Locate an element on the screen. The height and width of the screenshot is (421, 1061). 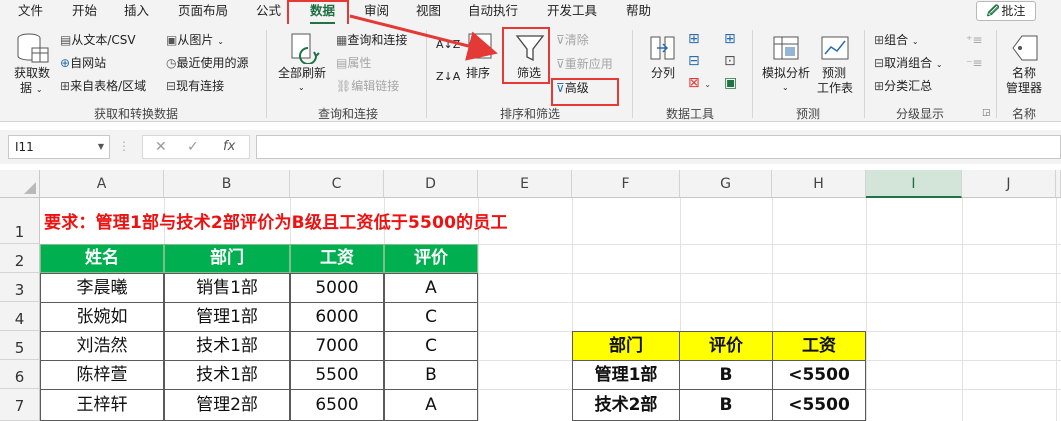
refresh-dropdown-icon: ⌄ is located at coordinates (301, 88).